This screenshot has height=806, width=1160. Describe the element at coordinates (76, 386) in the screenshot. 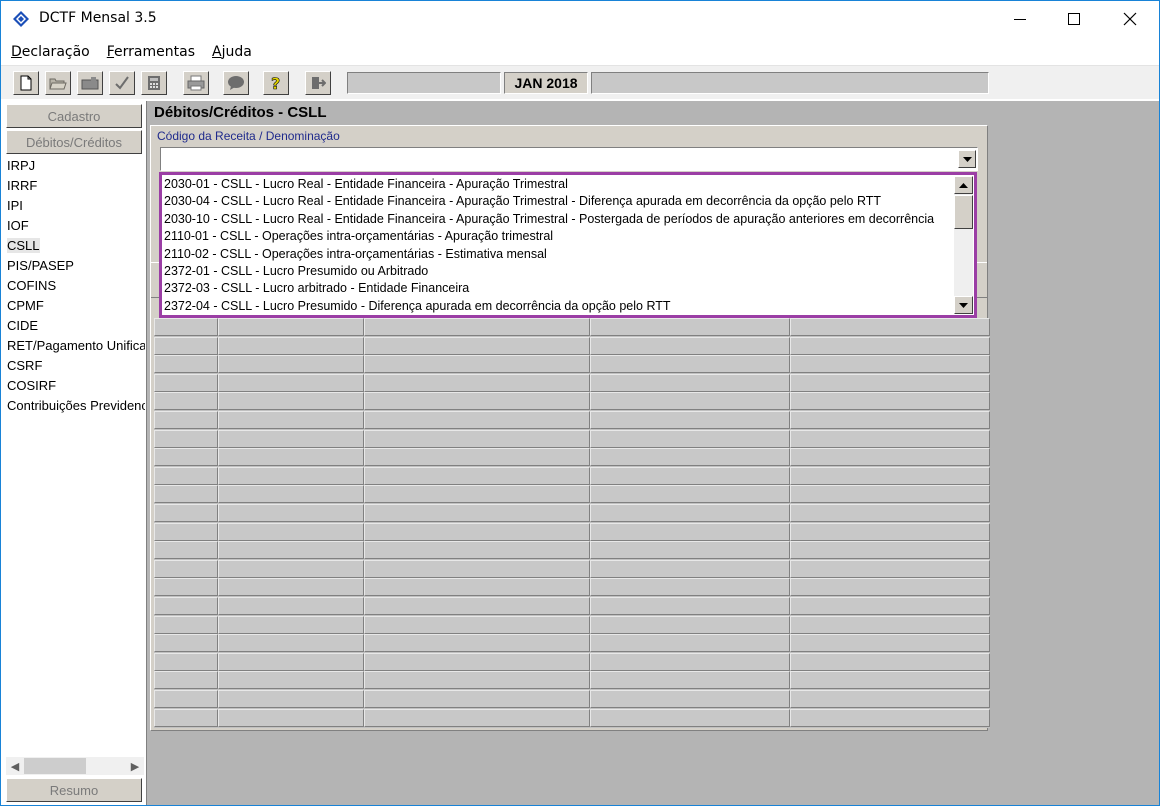

I see `sidebar-item-cosirf: COSIRF` at that location.